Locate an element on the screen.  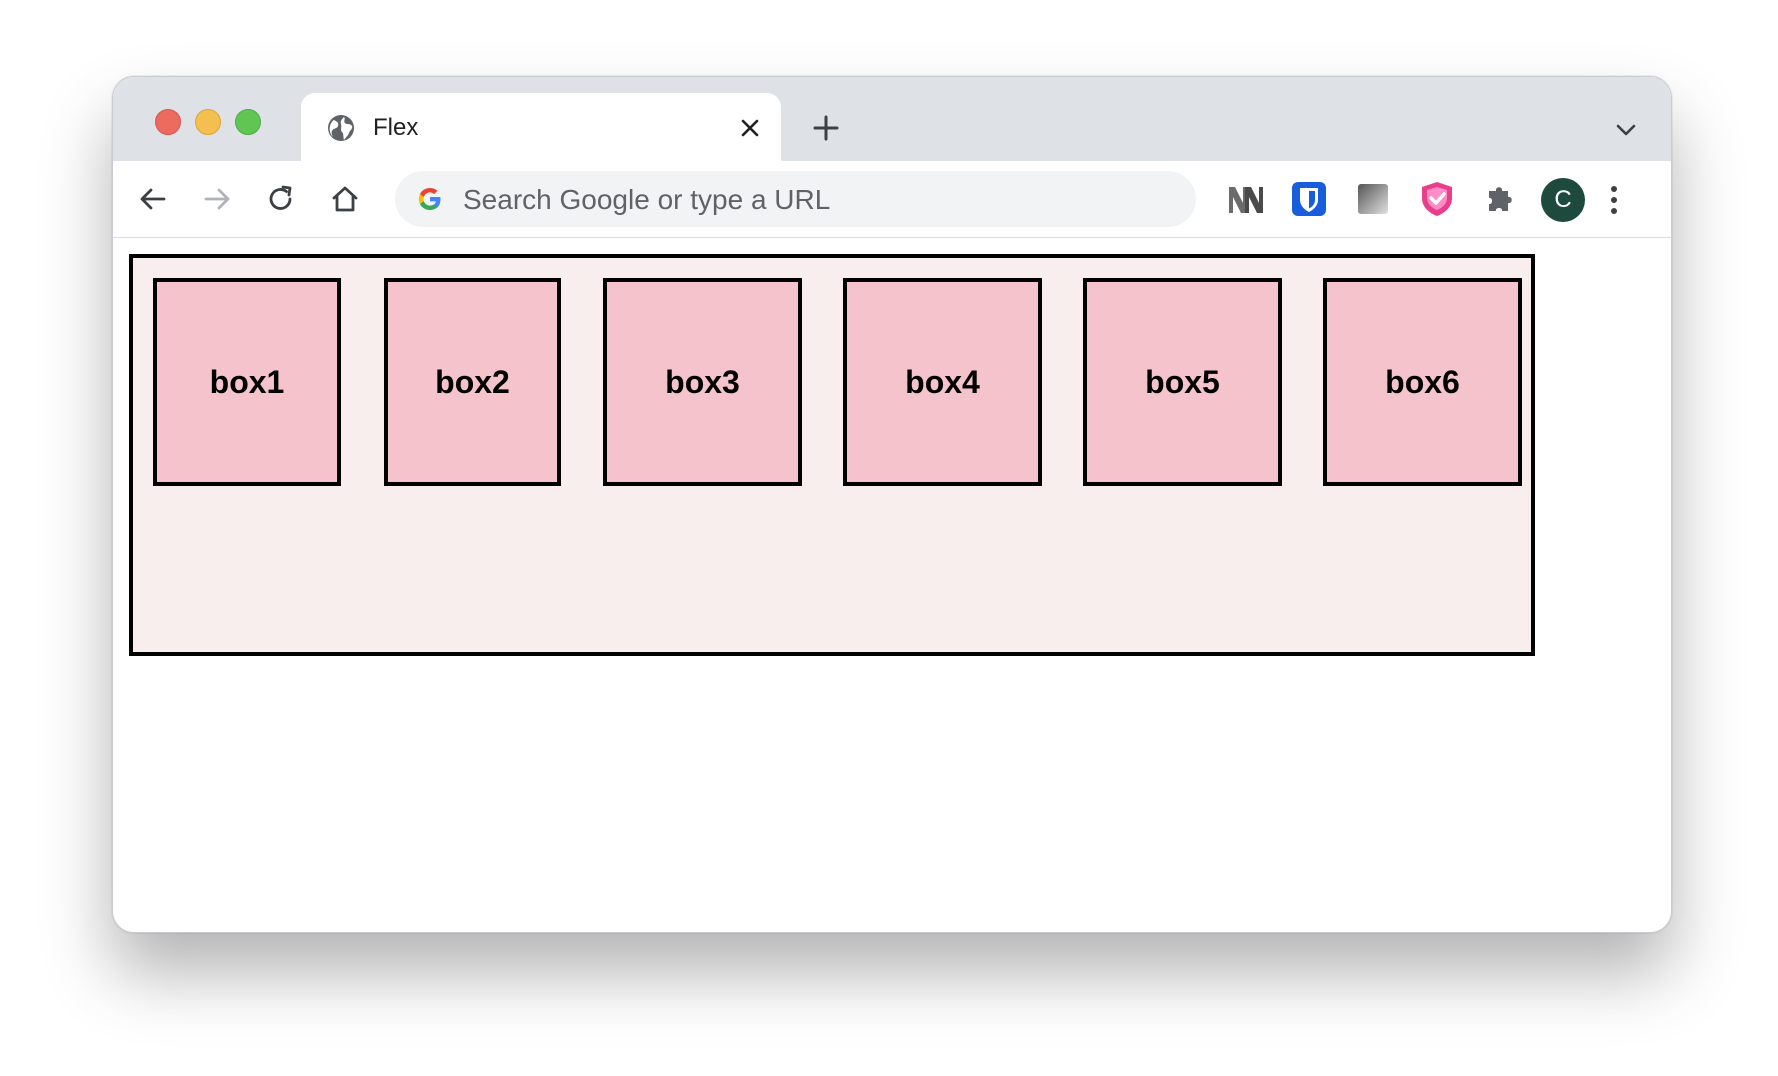
globe-icon is located at coordinates (341, 128).